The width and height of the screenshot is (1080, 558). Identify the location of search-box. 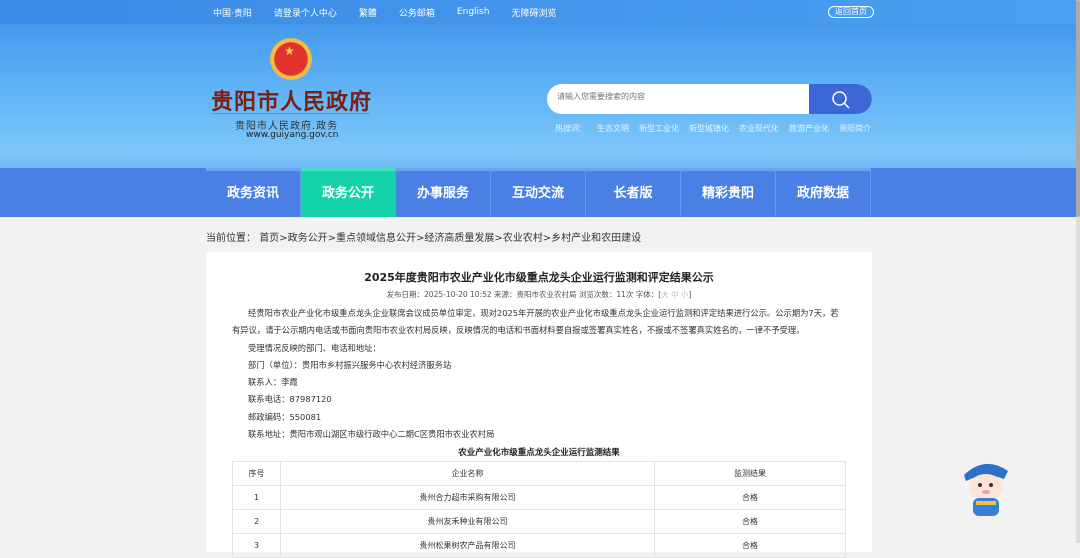
(709, 99).